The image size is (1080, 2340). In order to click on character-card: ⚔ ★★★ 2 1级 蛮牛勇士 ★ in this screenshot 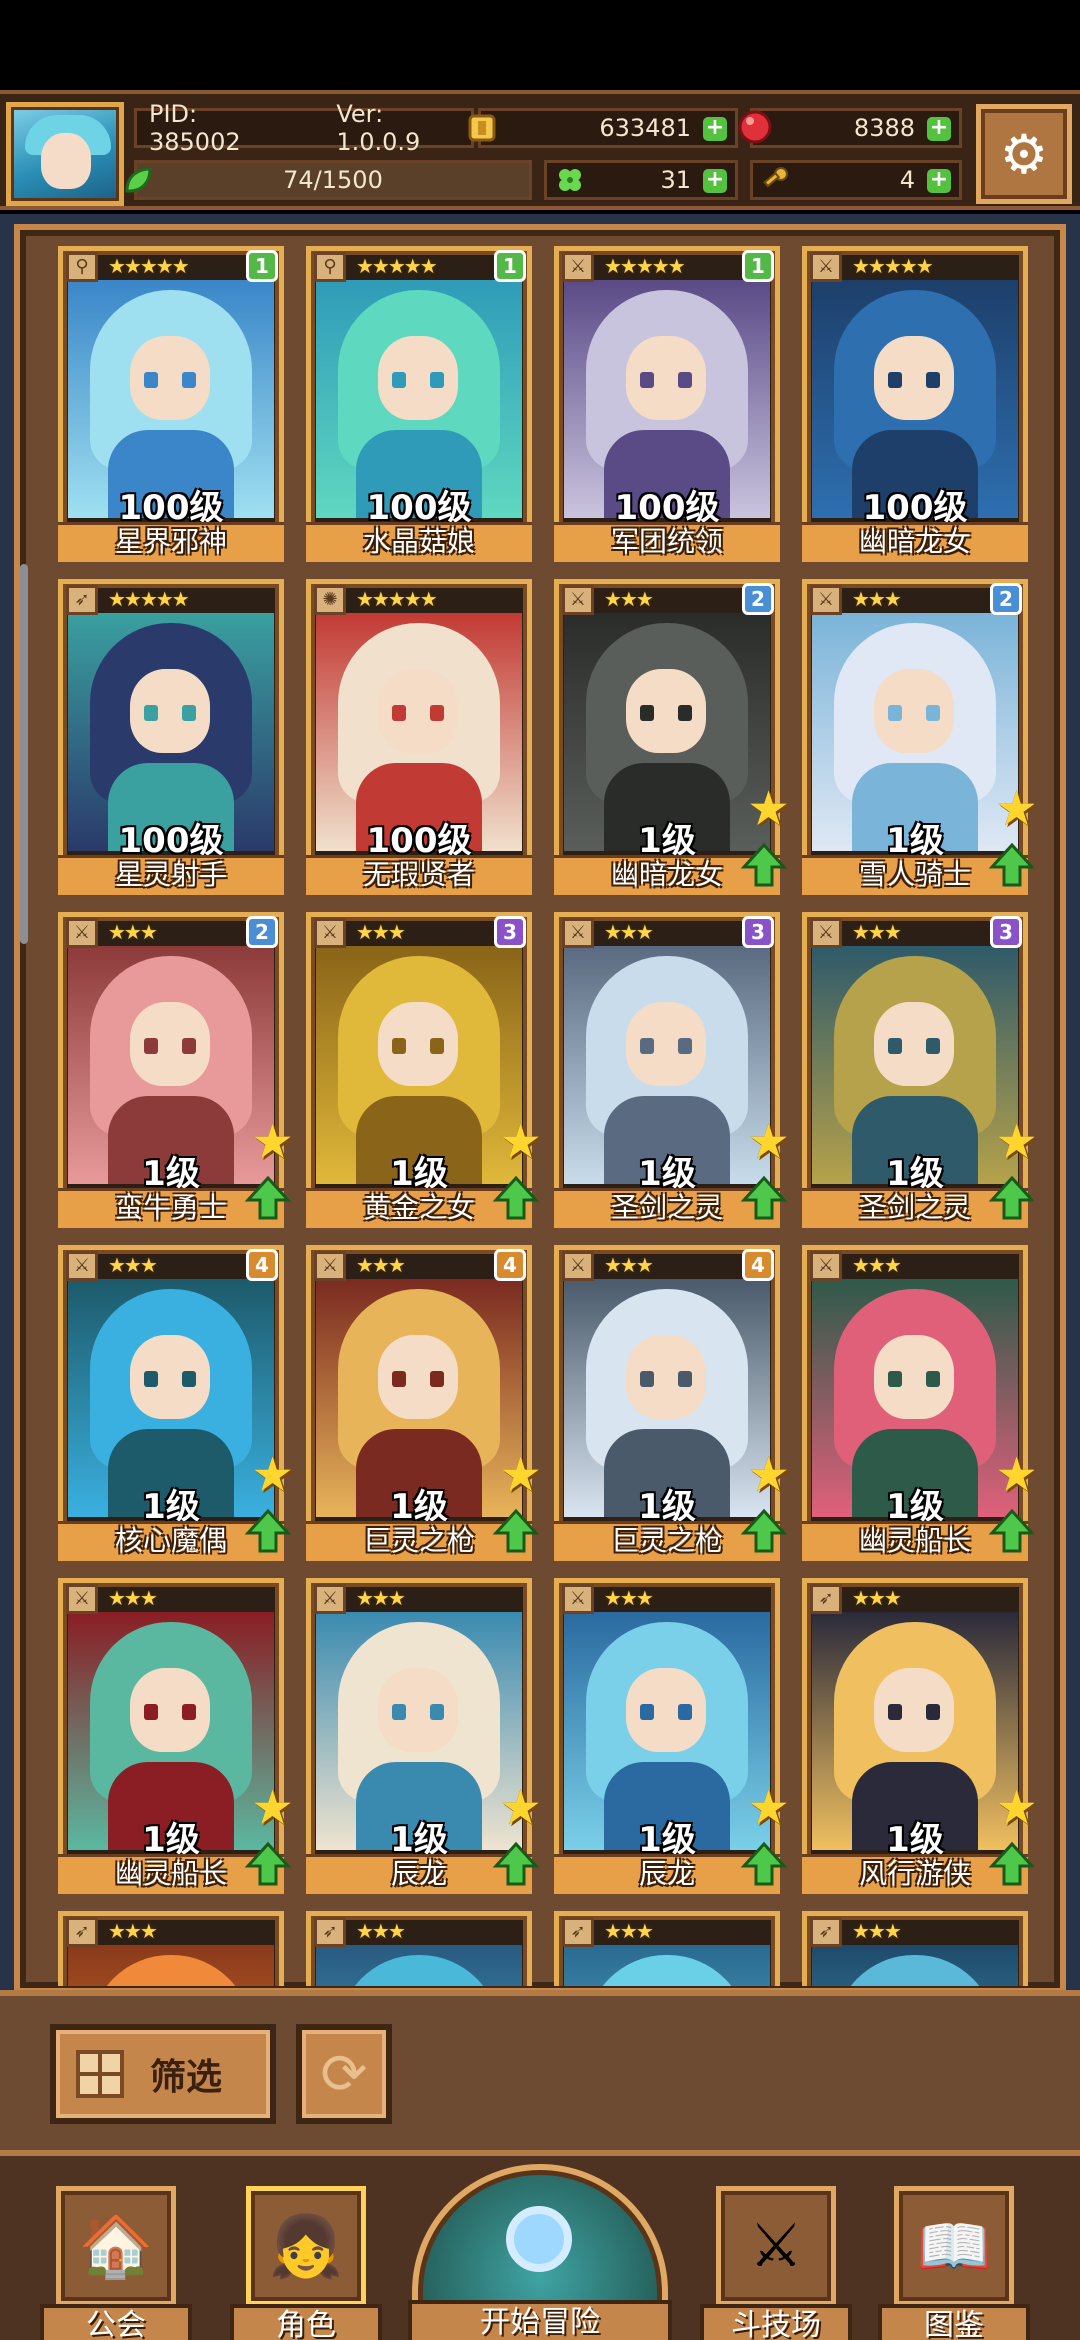, I will do `click(176, 1070)`.